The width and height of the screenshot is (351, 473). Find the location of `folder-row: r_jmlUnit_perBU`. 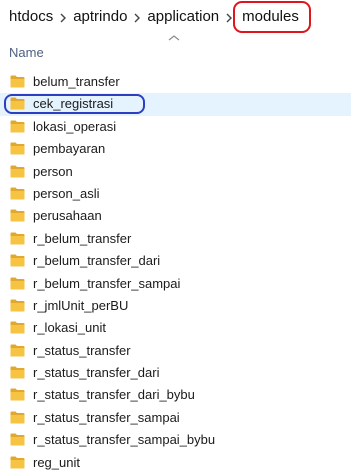

folder-row: r_jmlUnit_perBU is located at coordinates (175, 306).